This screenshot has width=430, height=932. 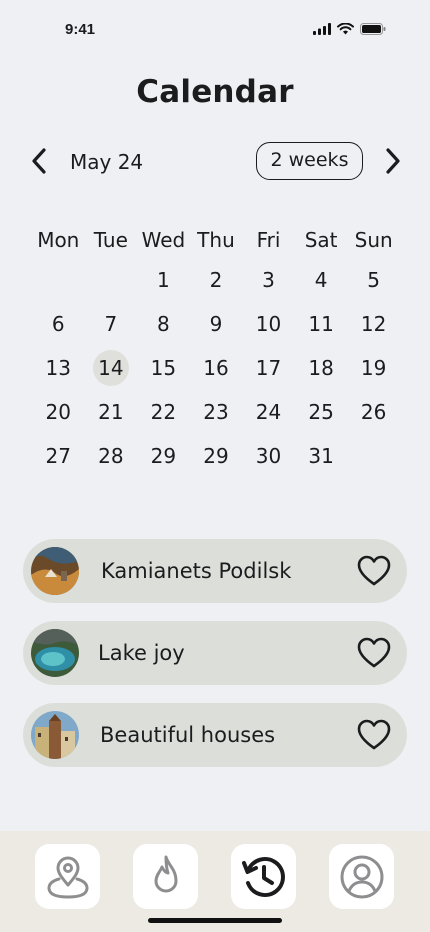 I want to click on tab-profile, so click(x=361, y=876).